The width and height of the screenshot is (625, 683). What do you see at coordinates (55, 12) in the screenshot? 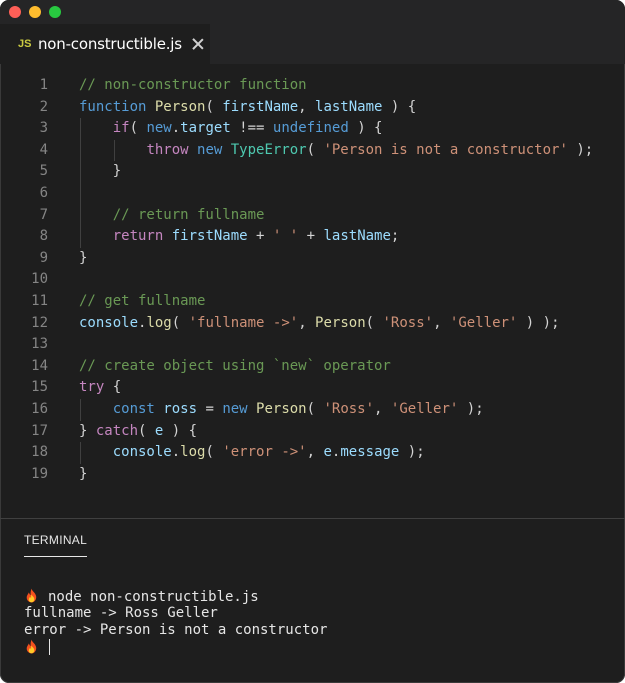
I see `zoom-window-button` at bounding box center [55, 12].